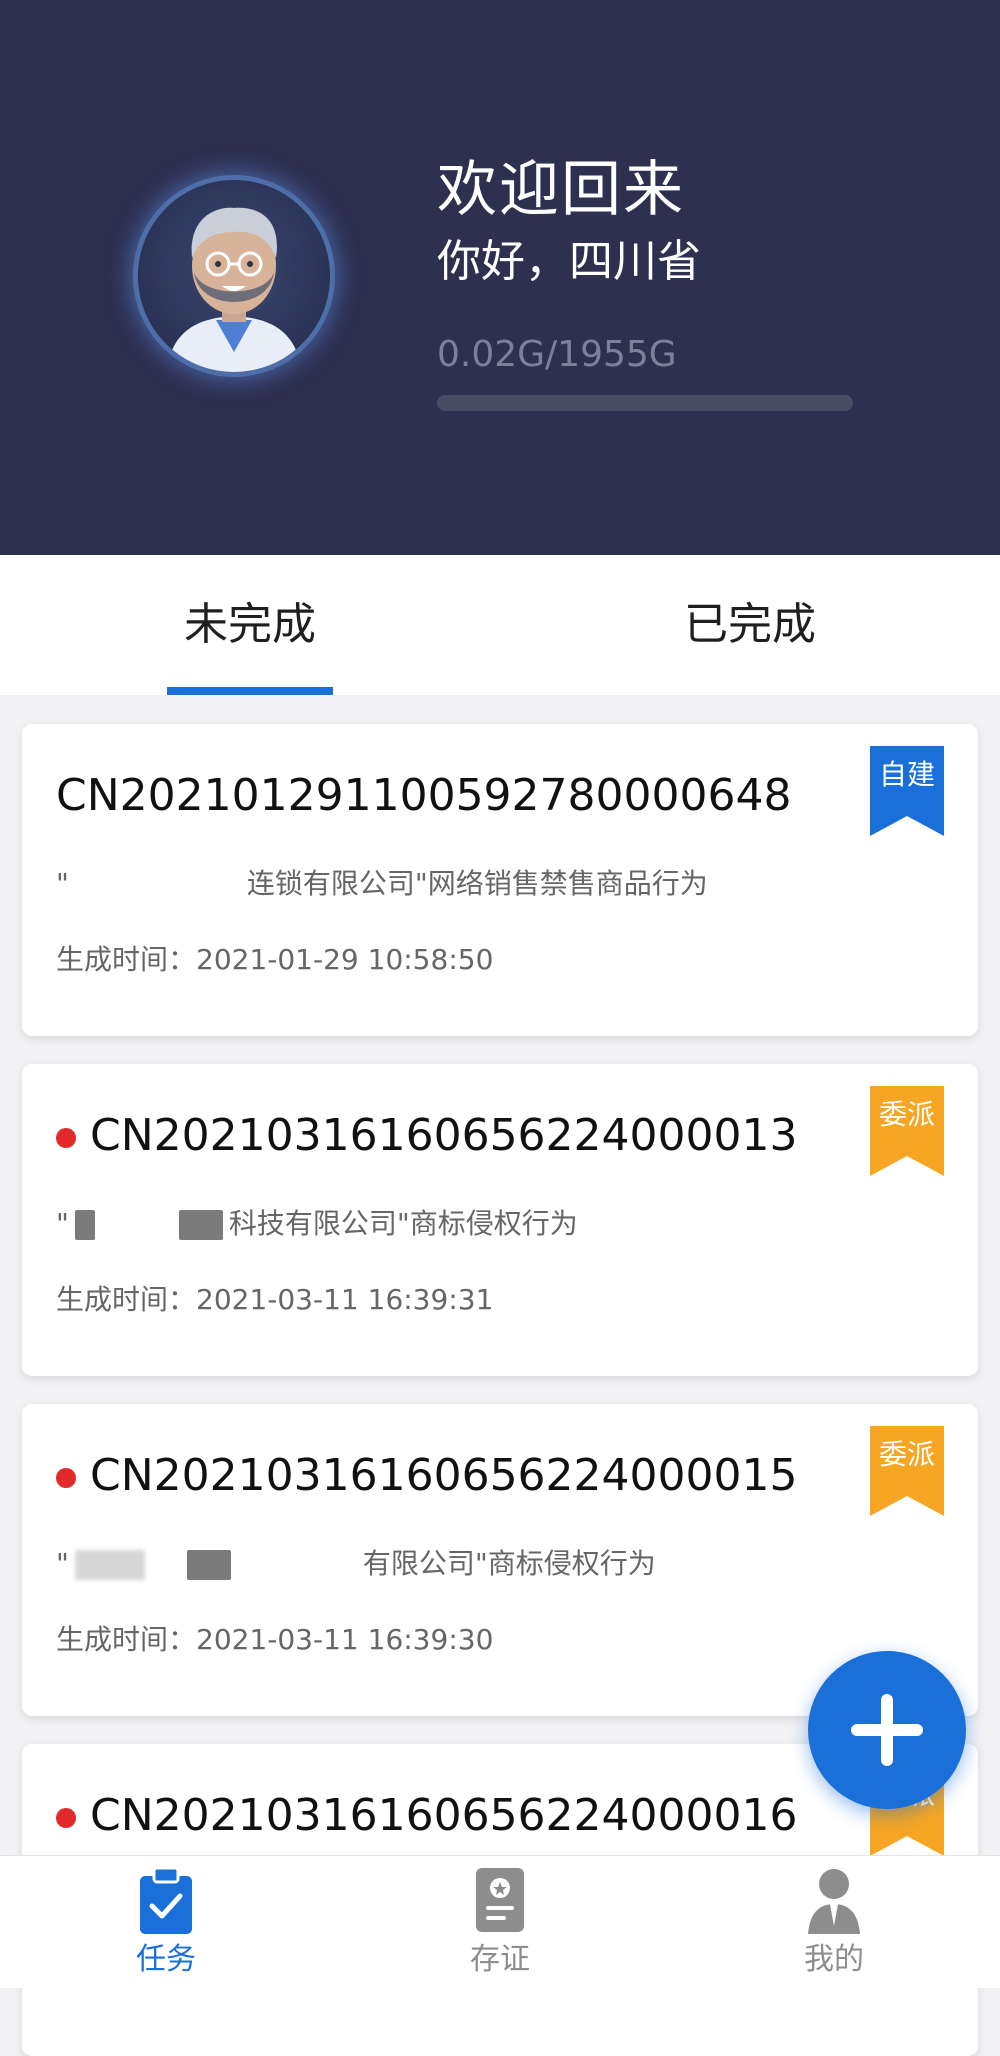 The height and width of the screenshot is (2056, 1000). What do you see at coordinates (750, 625) in the screenshot?
I see `tab-completed: 已完成` at bounding box center [750, 625].